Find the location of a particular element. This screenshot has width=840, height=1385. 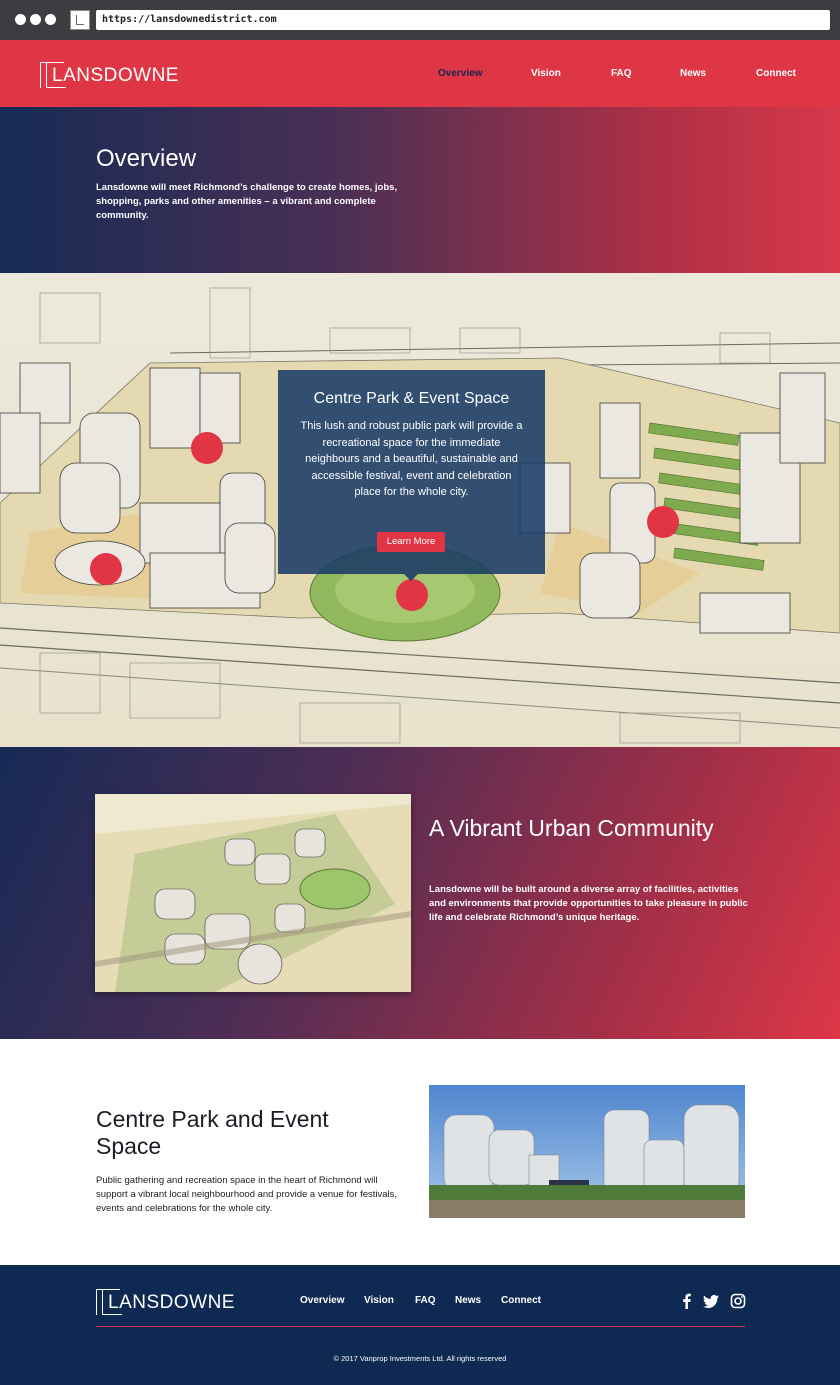

instagram-icon is located at coordinates (738, 1301).